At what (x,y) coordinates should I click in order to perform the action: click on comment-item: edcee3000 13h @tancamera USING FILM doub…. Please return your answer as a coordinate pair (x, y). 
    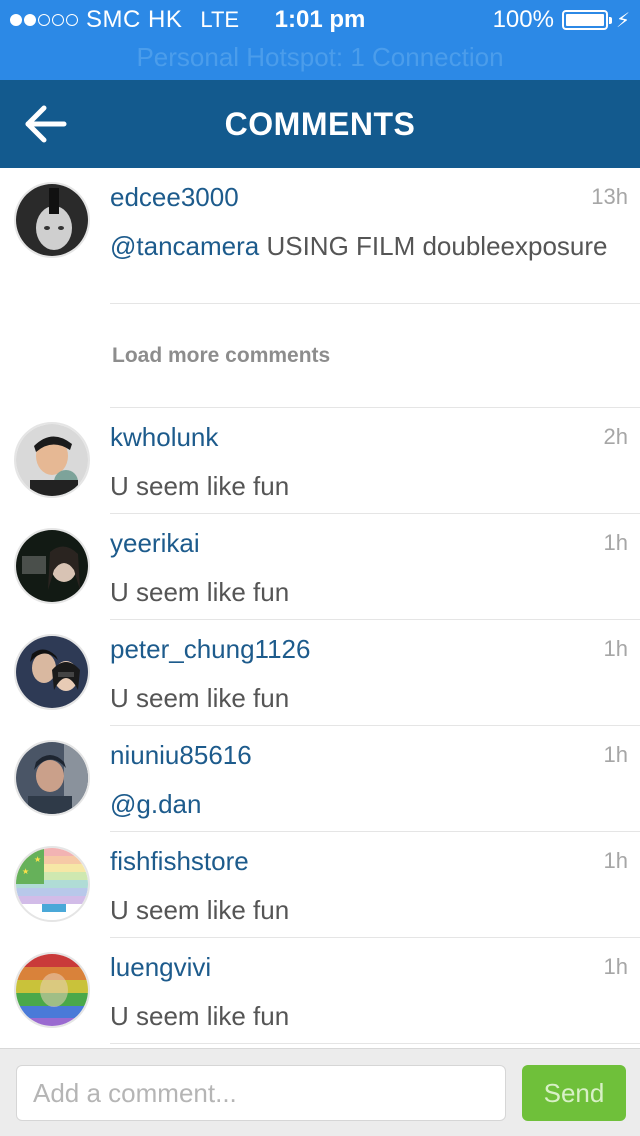
    Looking at the image, I should click on (320, 236).